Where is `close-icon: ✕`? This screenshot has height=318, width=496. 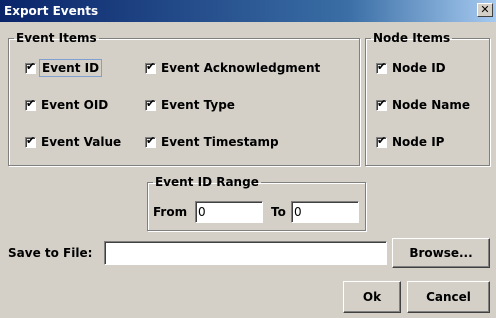 close-icon: ✕ is located at coordinates (485, 9).